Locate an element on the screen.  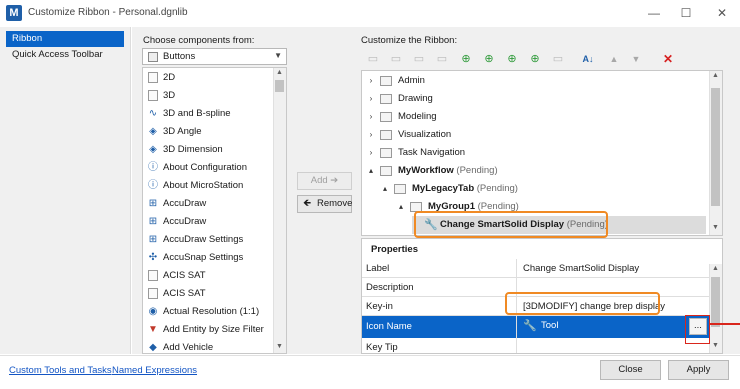
close-window-button: ✕ is located at coordinates (722, 13).